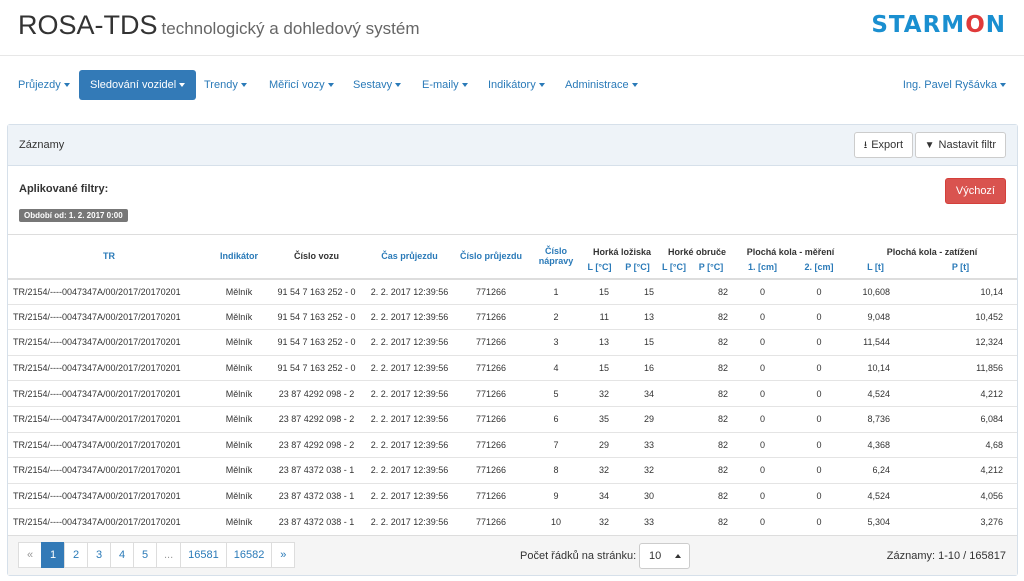  Describe the element at coordinates (599, 268) in the screenshot. I see `subheader-bearings-left: L [°C]` at that location.